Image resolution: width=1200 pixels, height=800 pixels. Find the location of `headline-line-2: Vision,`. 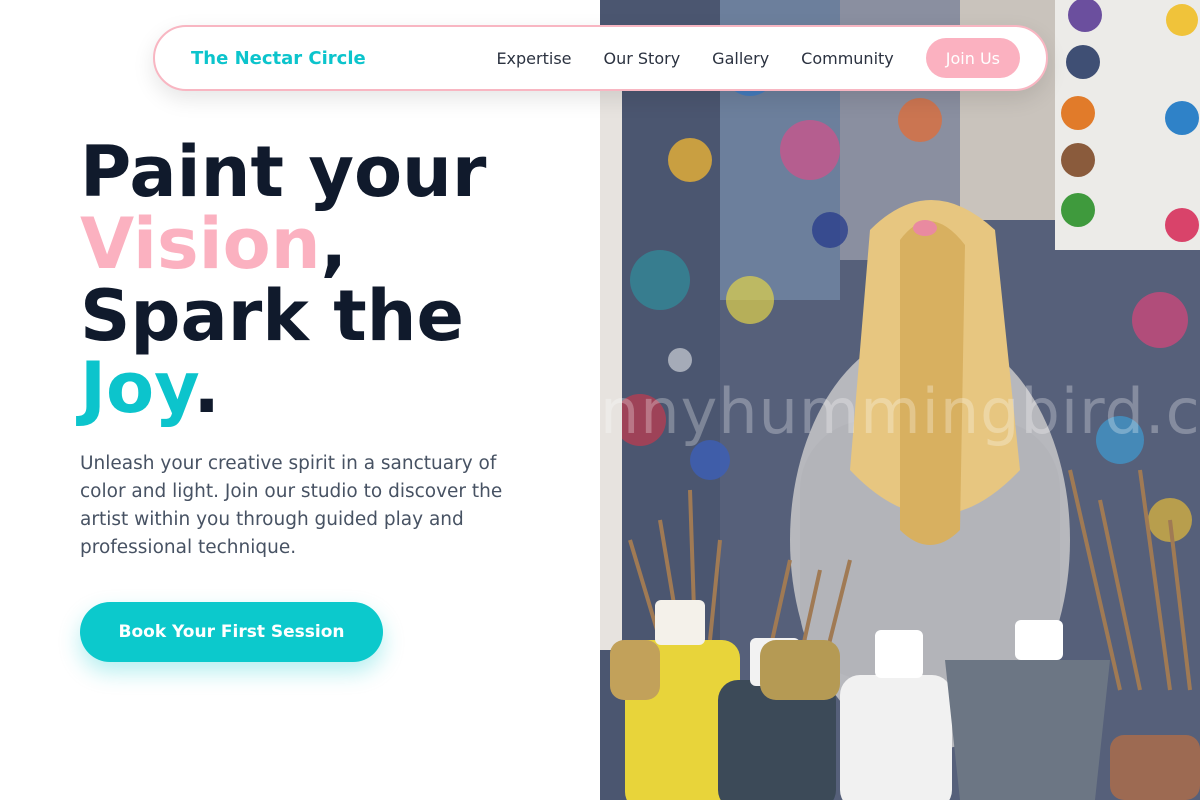

headline-line-2: Vision, is located at coordinates (340, 244).